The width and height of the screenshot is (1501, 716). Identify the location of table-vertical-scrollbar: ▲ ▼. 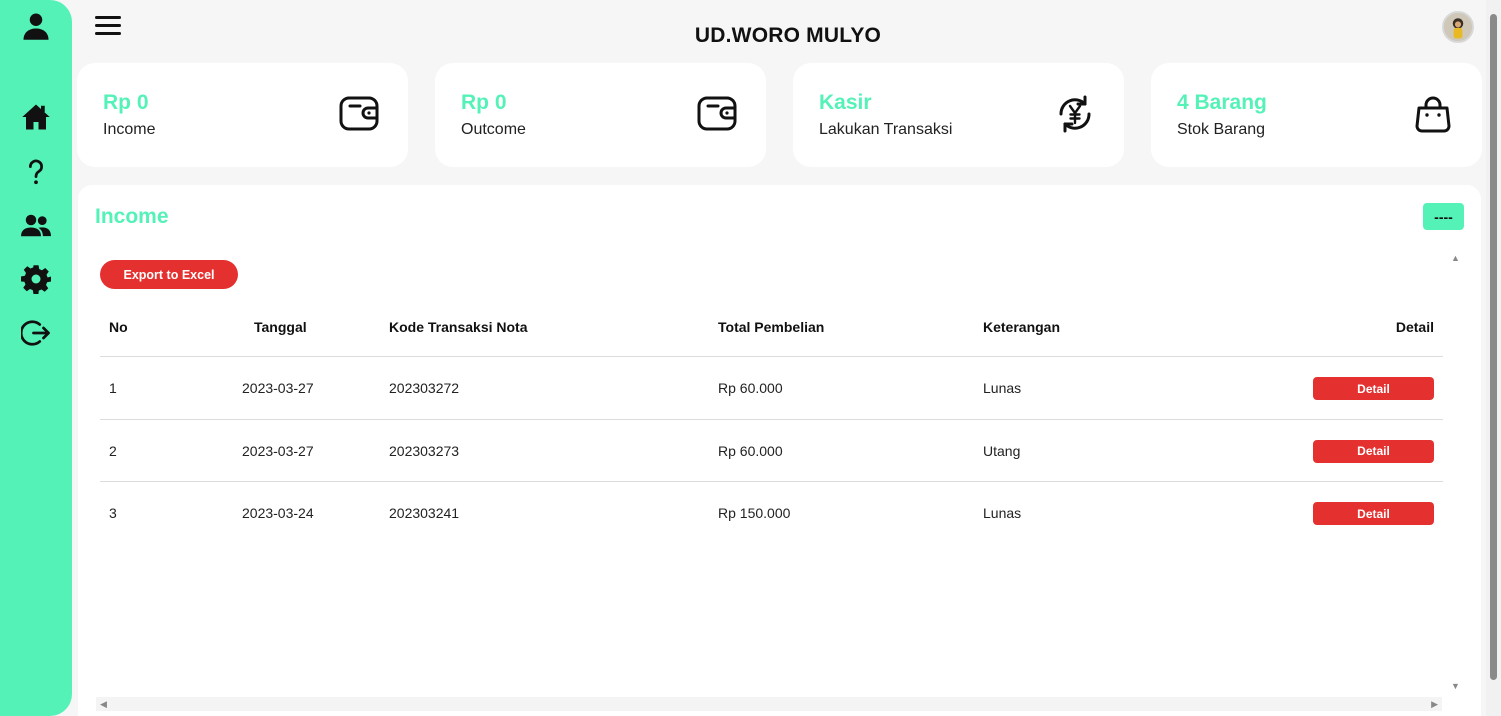
(1455, 473).